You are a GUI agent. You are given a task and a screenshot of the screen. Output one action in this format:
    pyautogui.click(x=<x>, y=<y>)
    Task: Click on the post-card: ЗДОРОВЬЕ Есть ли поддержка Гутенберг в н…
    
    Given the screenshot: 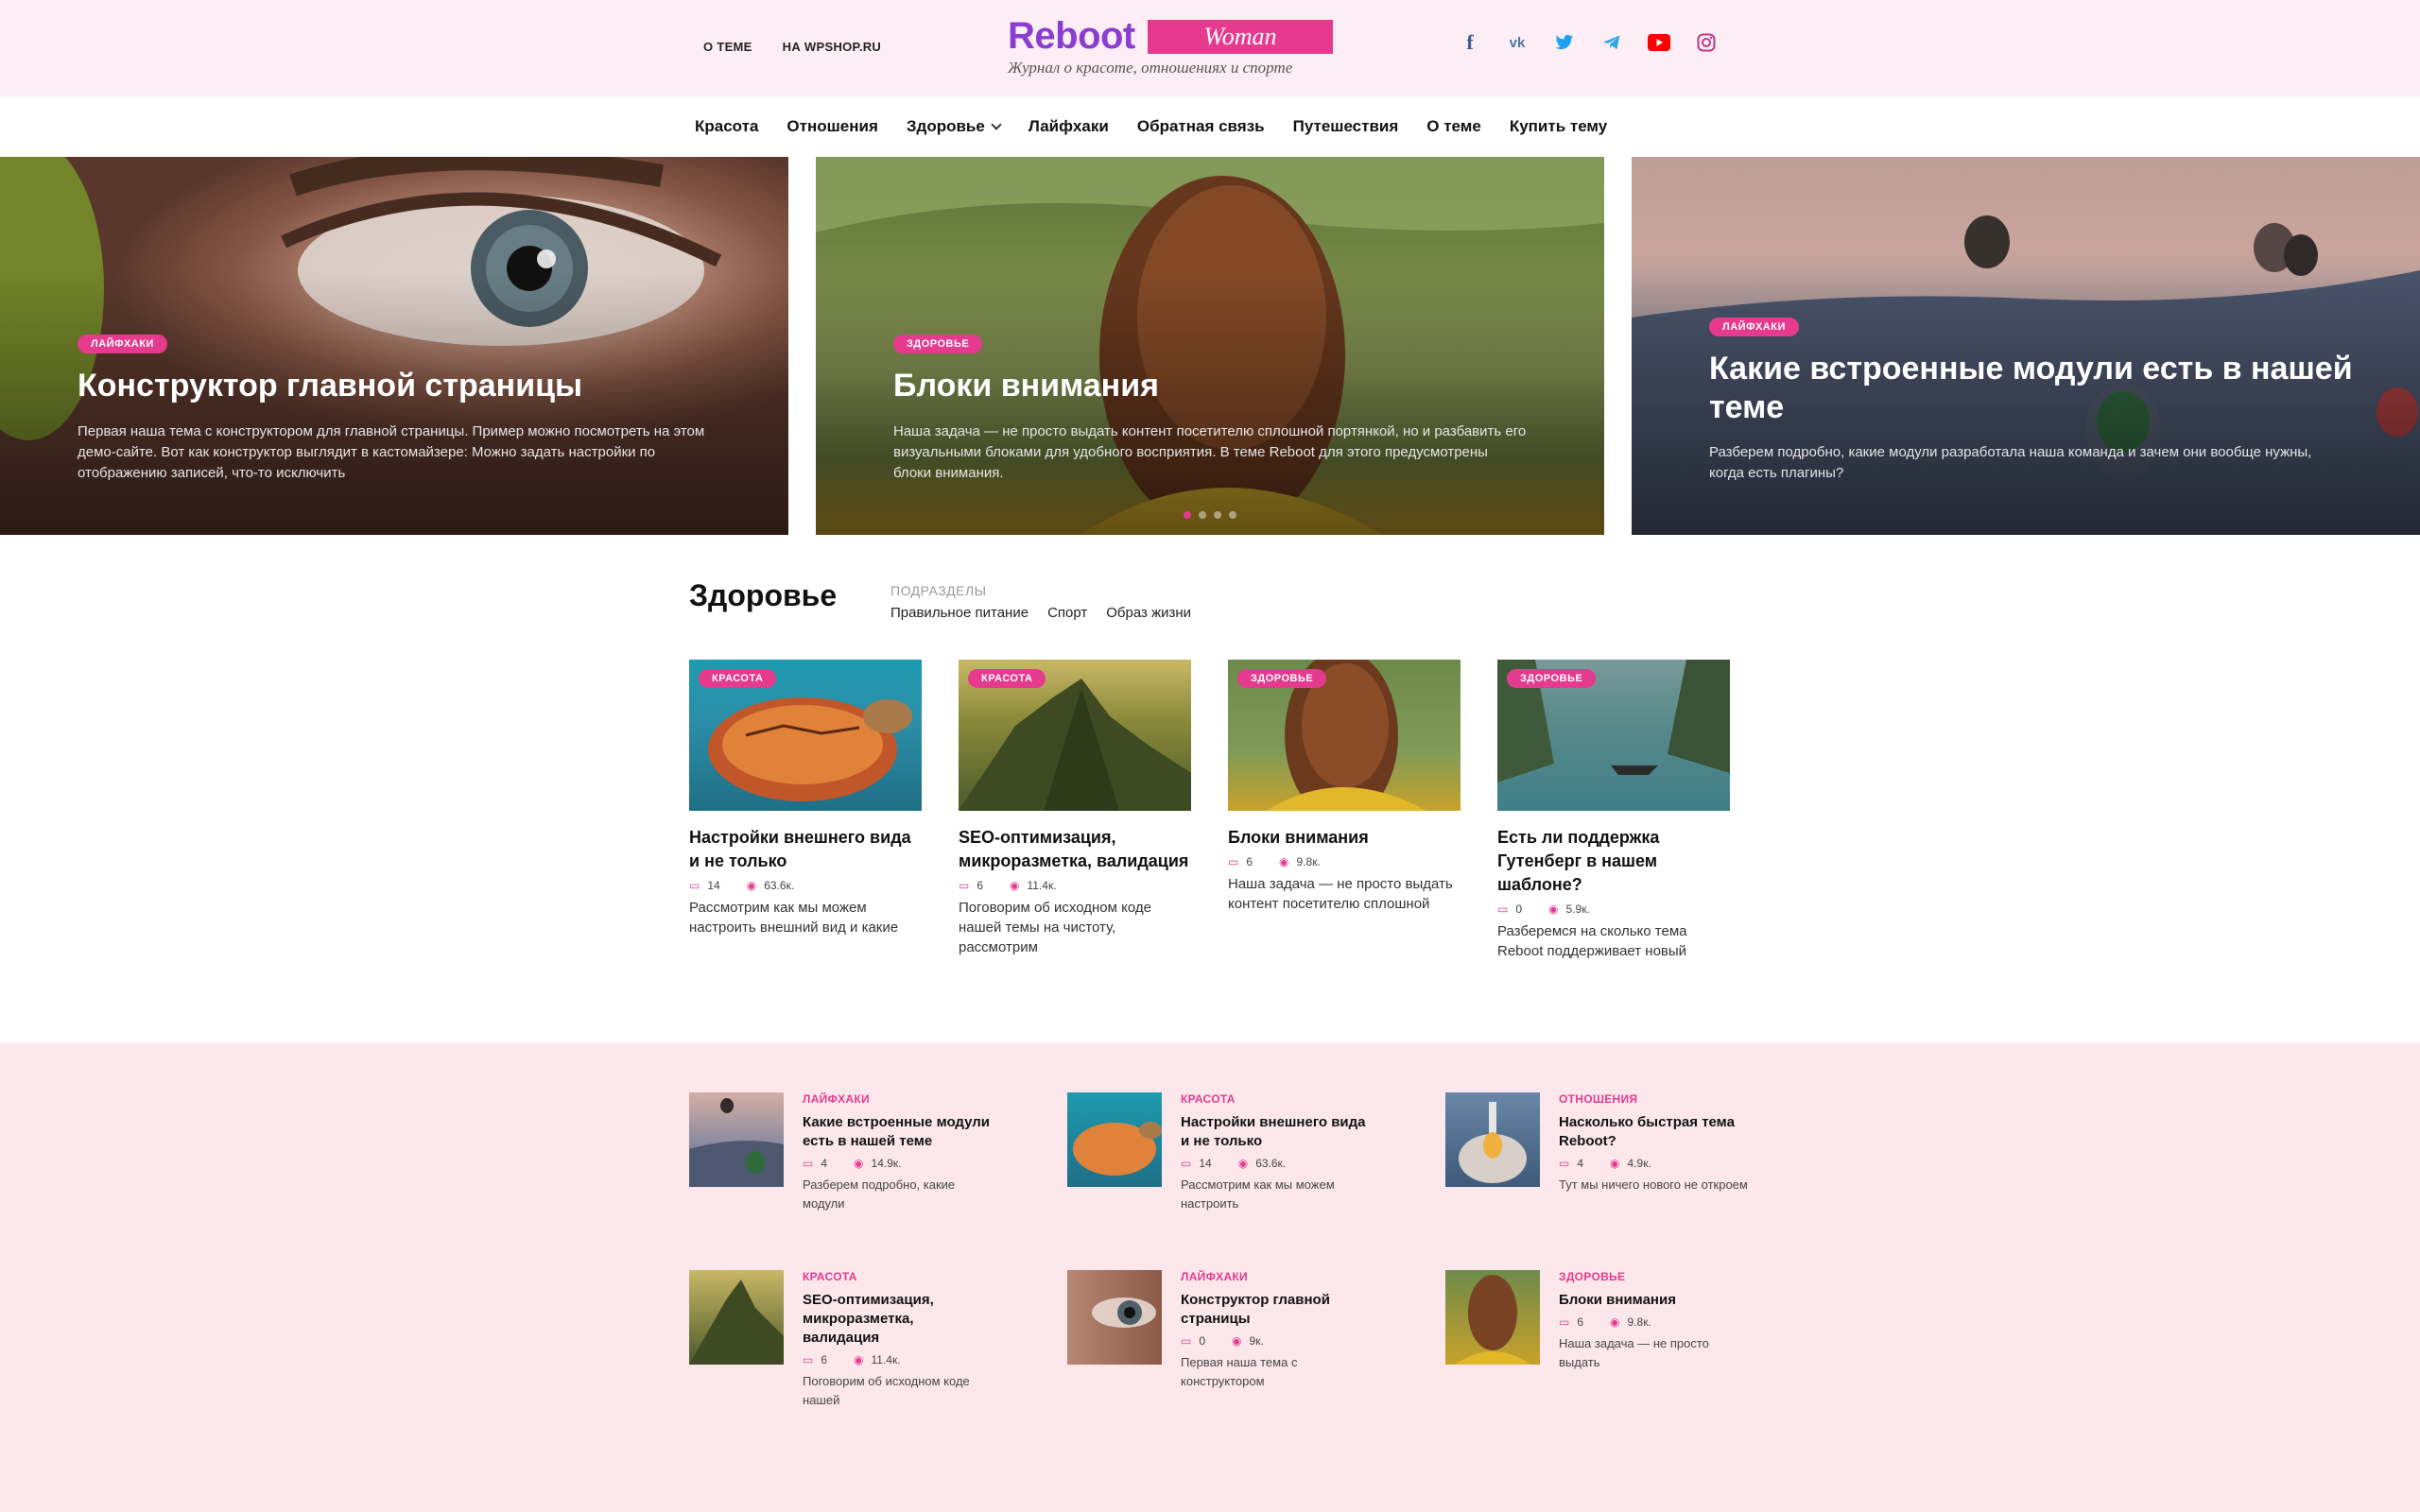 What is the action you would take?
    pyautogui.click(x=1613, y=810)
    